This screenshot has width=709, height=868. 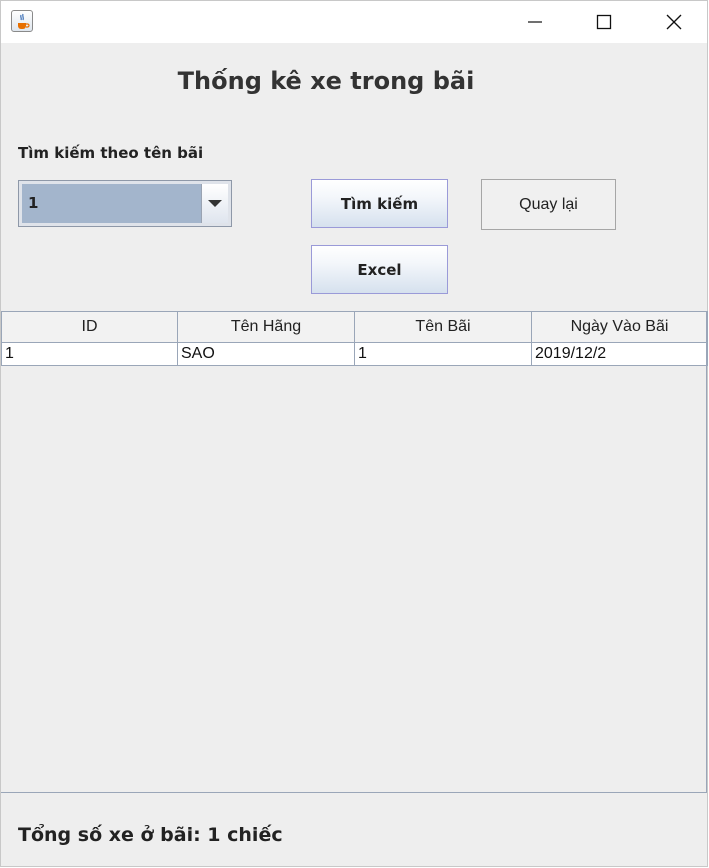 I want to click on parking-lot-select: 1, so click(x=125, y=203).